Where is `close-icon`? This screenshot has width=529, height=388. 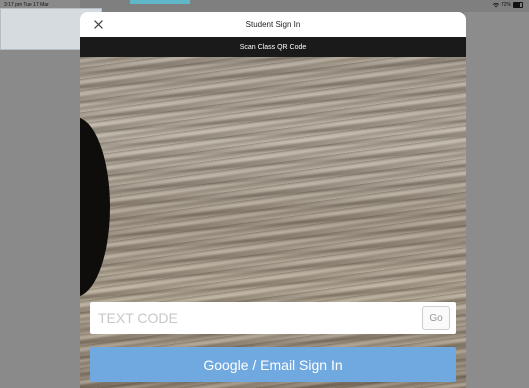
close-icon is located at coordinates (98, 24).